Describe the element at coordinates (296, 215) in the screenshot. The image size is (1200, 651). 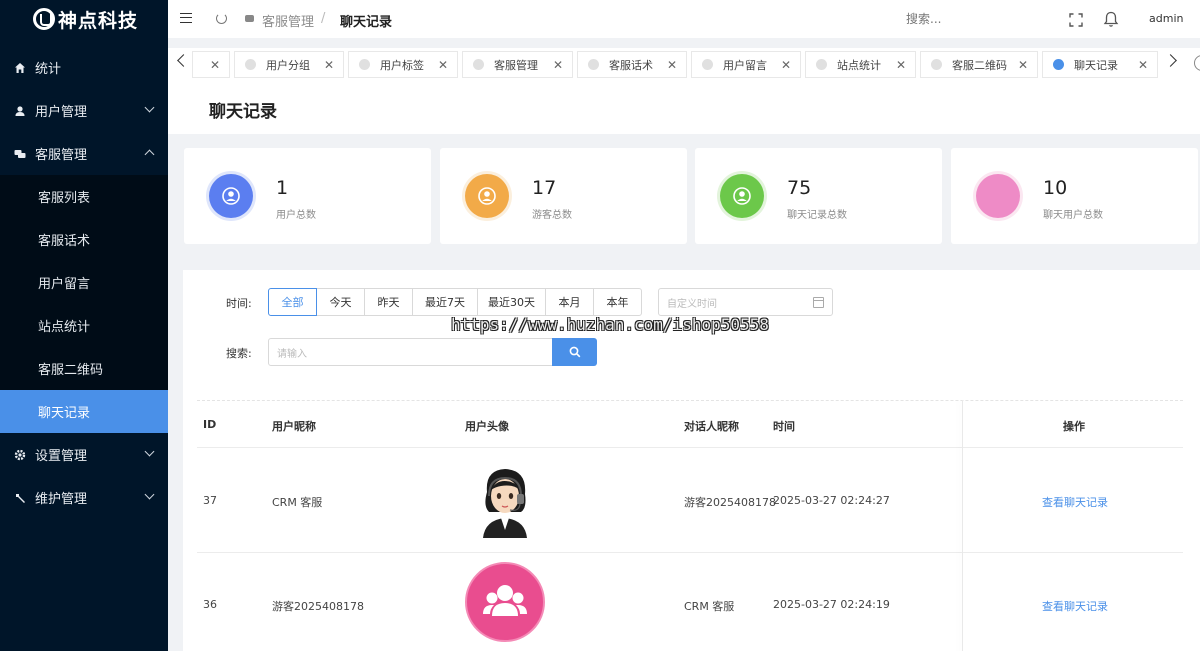
I see `stat-label: 用户总数` at that location.